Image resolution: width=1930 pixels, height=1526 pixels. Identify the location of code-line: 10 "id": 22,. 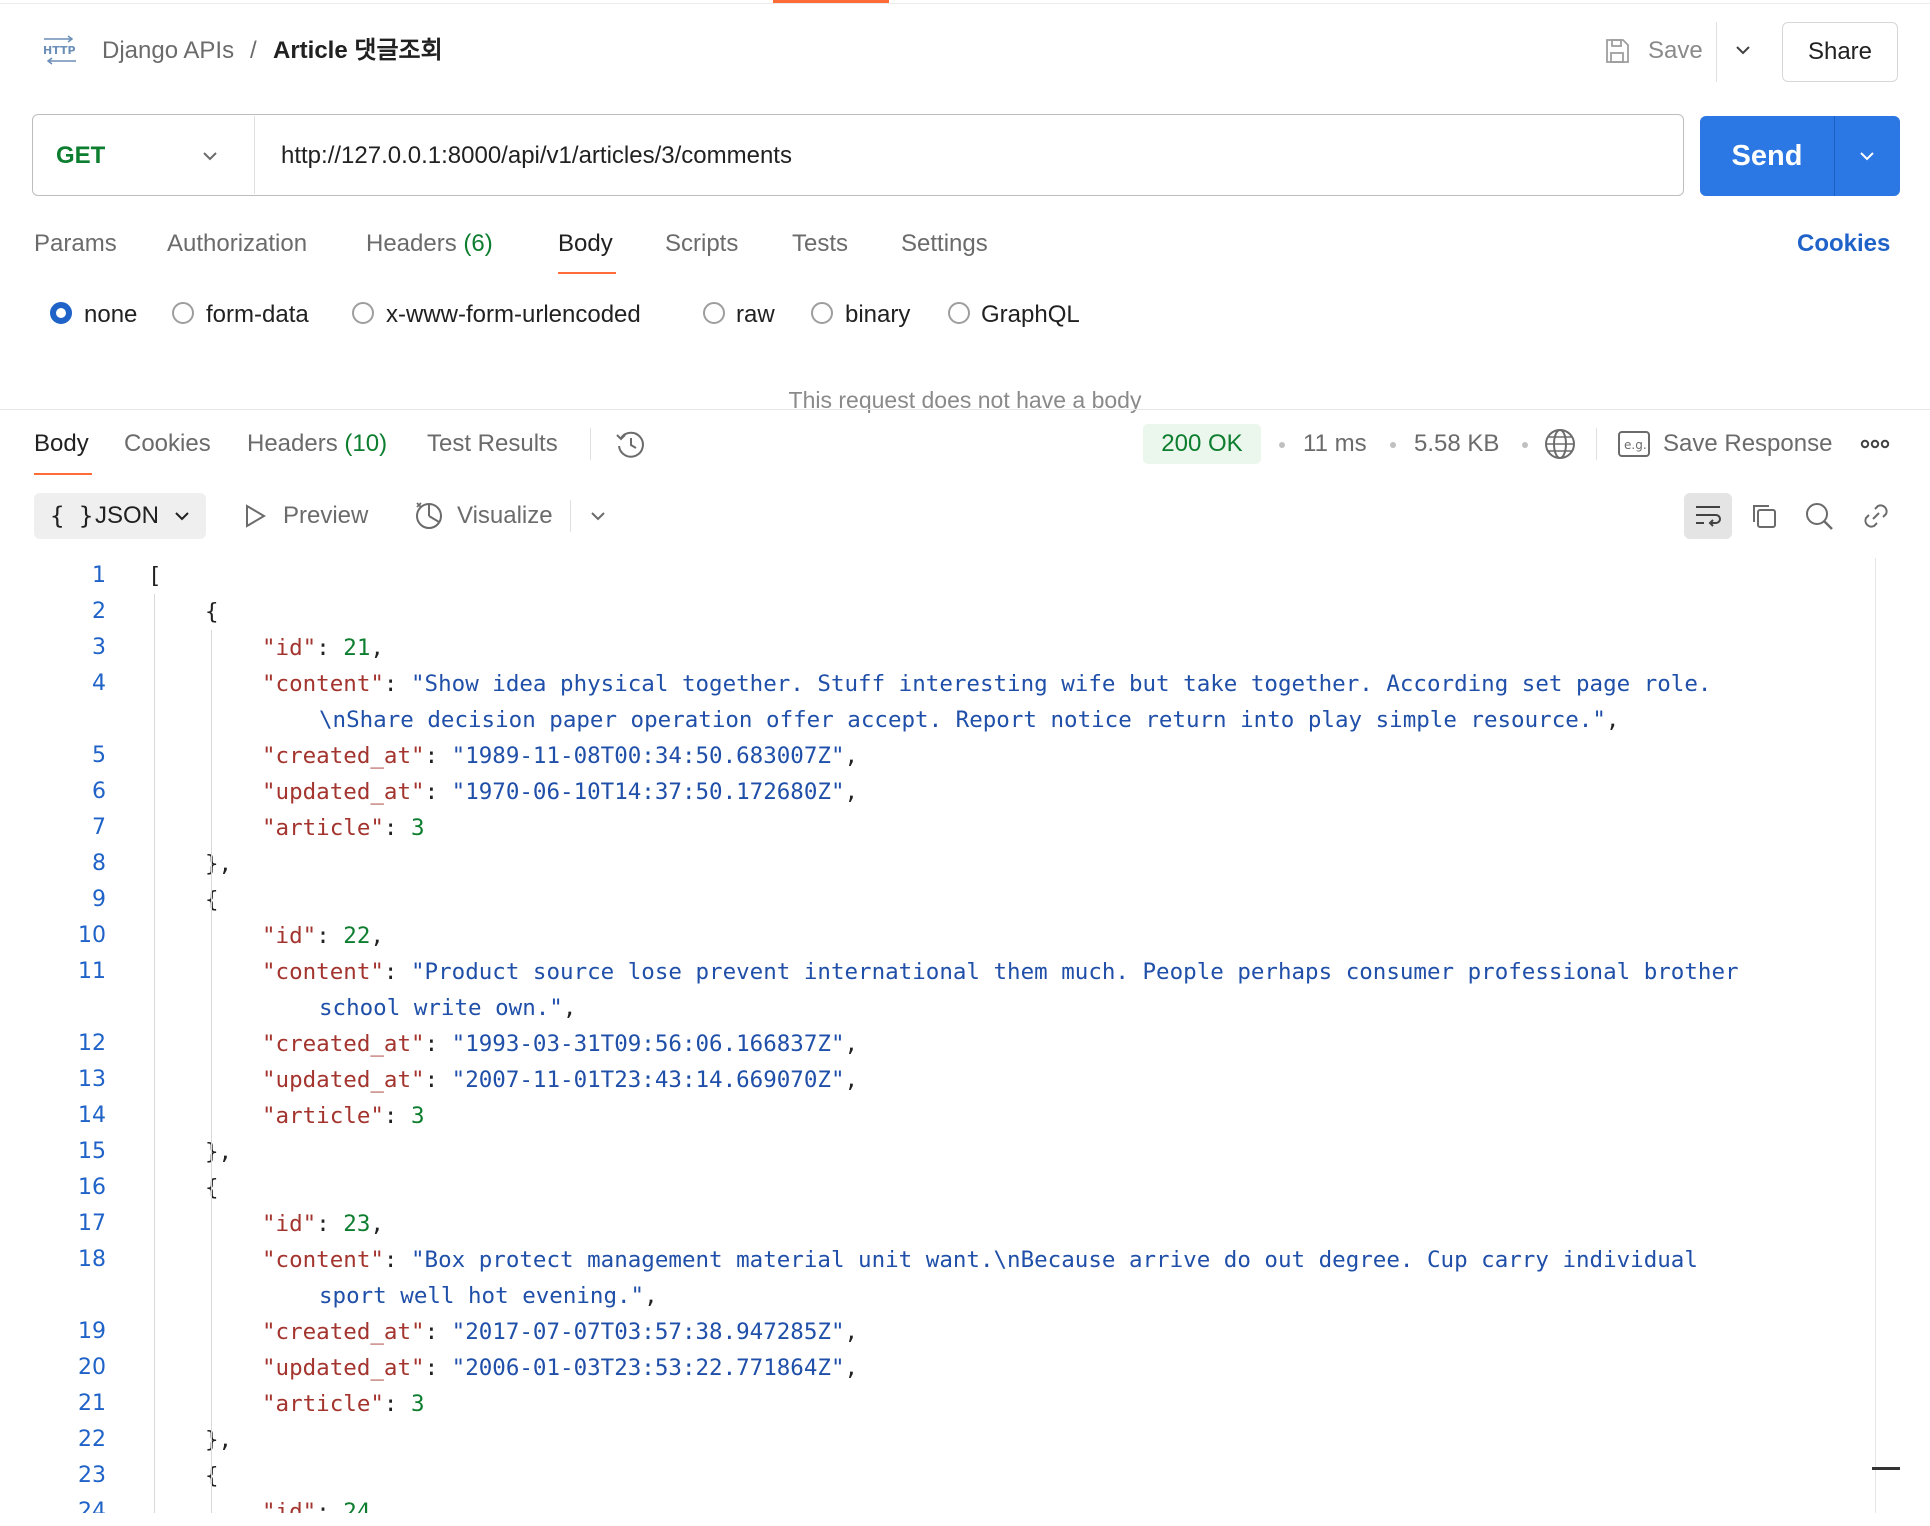
(937, 936).